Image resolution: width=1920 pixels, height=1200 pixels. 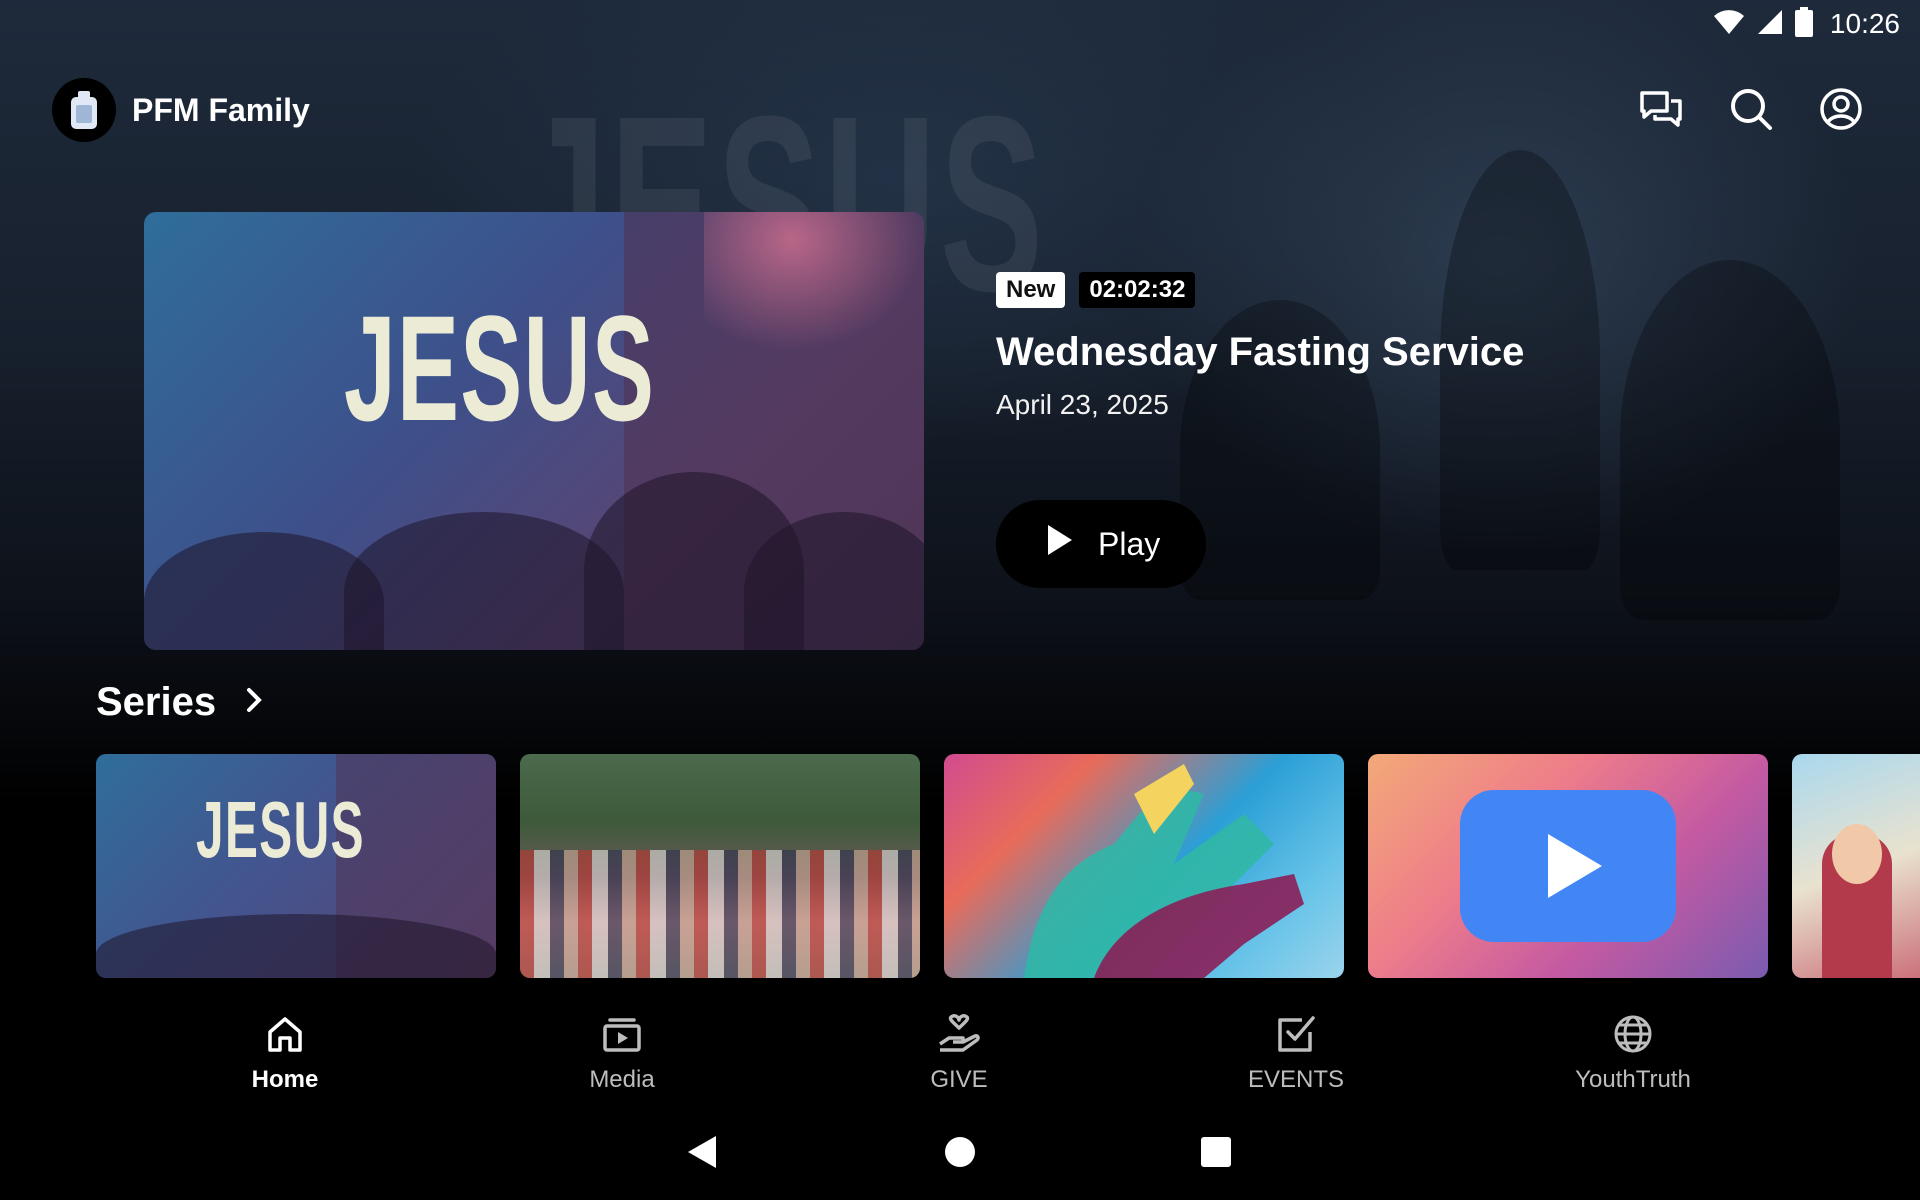 I want to click on crowd-silhouette, so click(x=484, y=581).